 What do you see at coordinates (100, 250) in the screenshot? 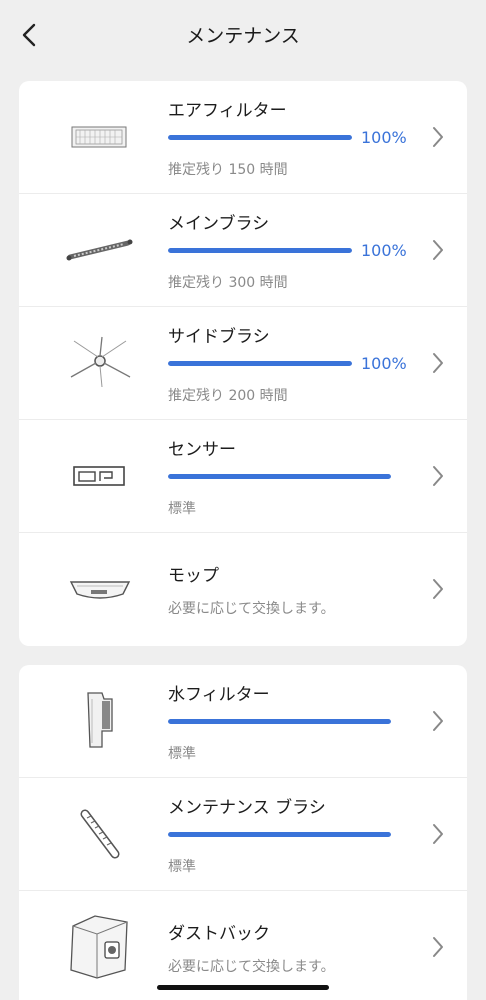
I see `main-brush-icon` at bounding box center [100, 250].